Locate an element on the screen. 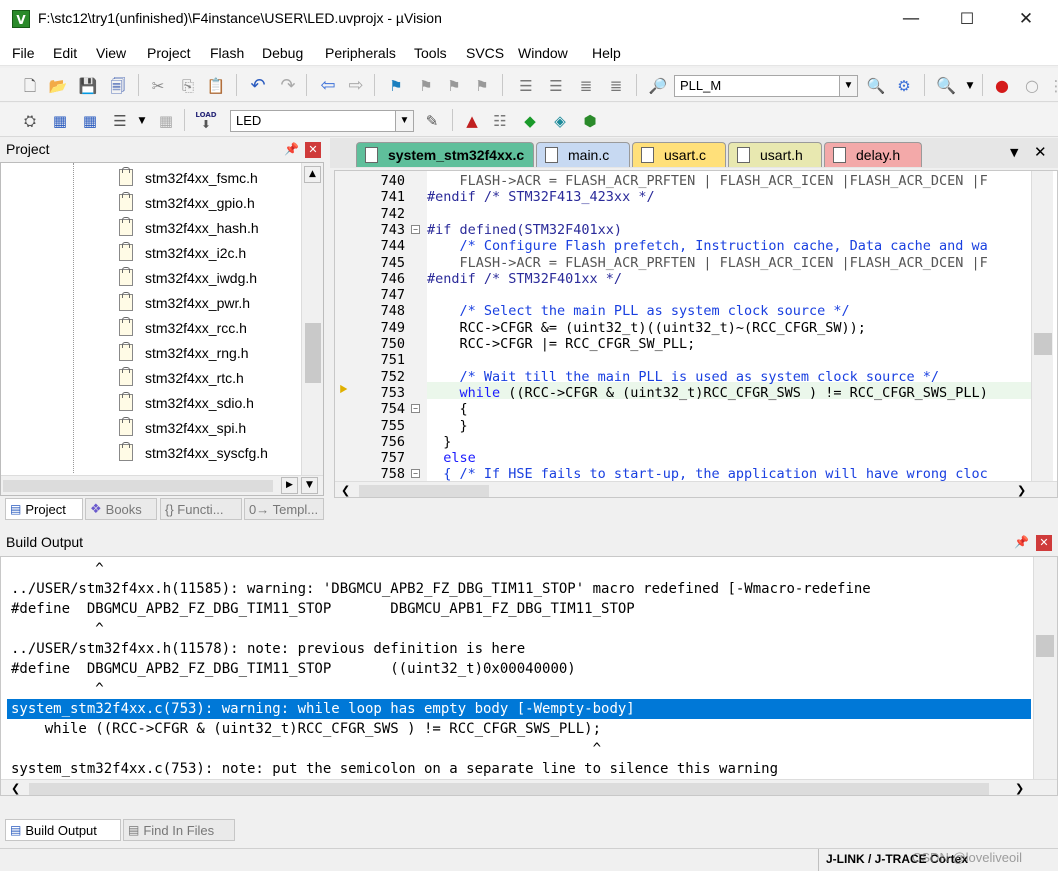  menu-project: Project is located at coordinates (169, 53).